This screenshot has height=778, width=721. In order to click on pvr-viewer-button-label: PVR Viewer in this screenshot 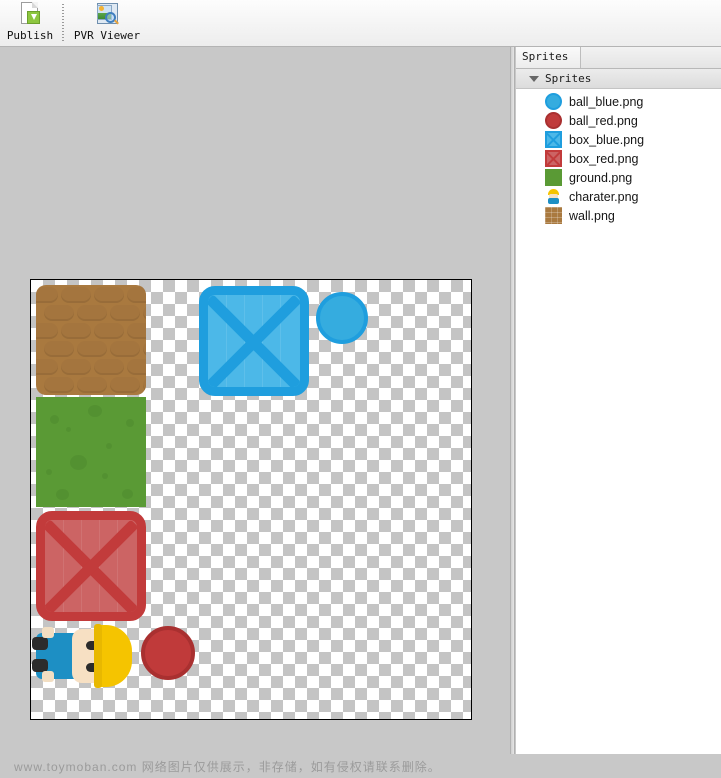, I will do `click(107, 35)`.